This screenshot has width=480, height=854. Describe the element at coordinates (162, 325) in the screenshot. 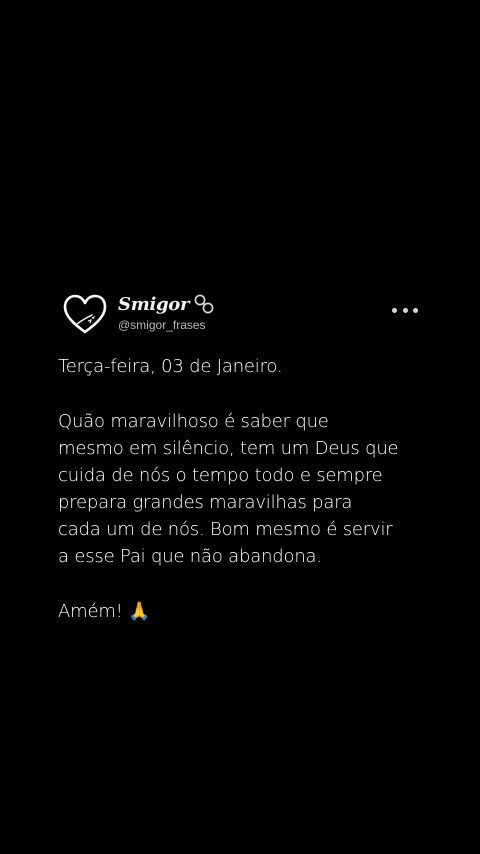

I see `user-handle: @smigor_frases` at that location.